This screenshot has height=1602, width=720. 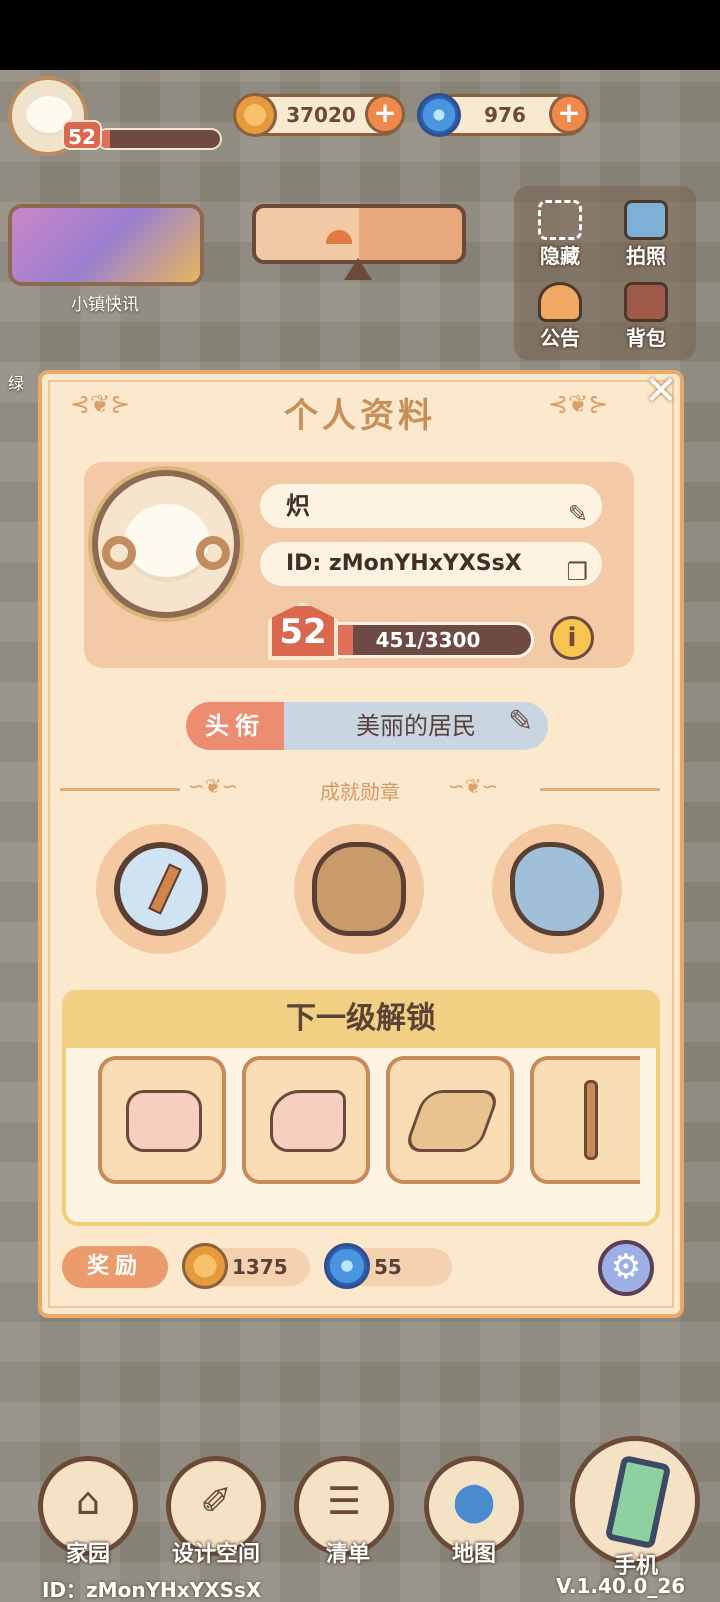 I want to click on xp-text: 451/3300, so click(x=428, y=640).